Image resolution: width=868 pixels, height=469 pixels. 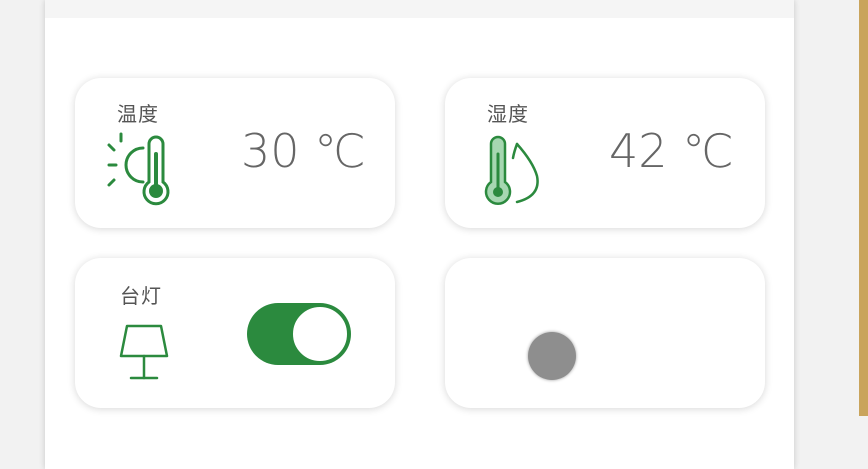 I want to click on sun-thermometer-icon, so click(x=138, y=169).